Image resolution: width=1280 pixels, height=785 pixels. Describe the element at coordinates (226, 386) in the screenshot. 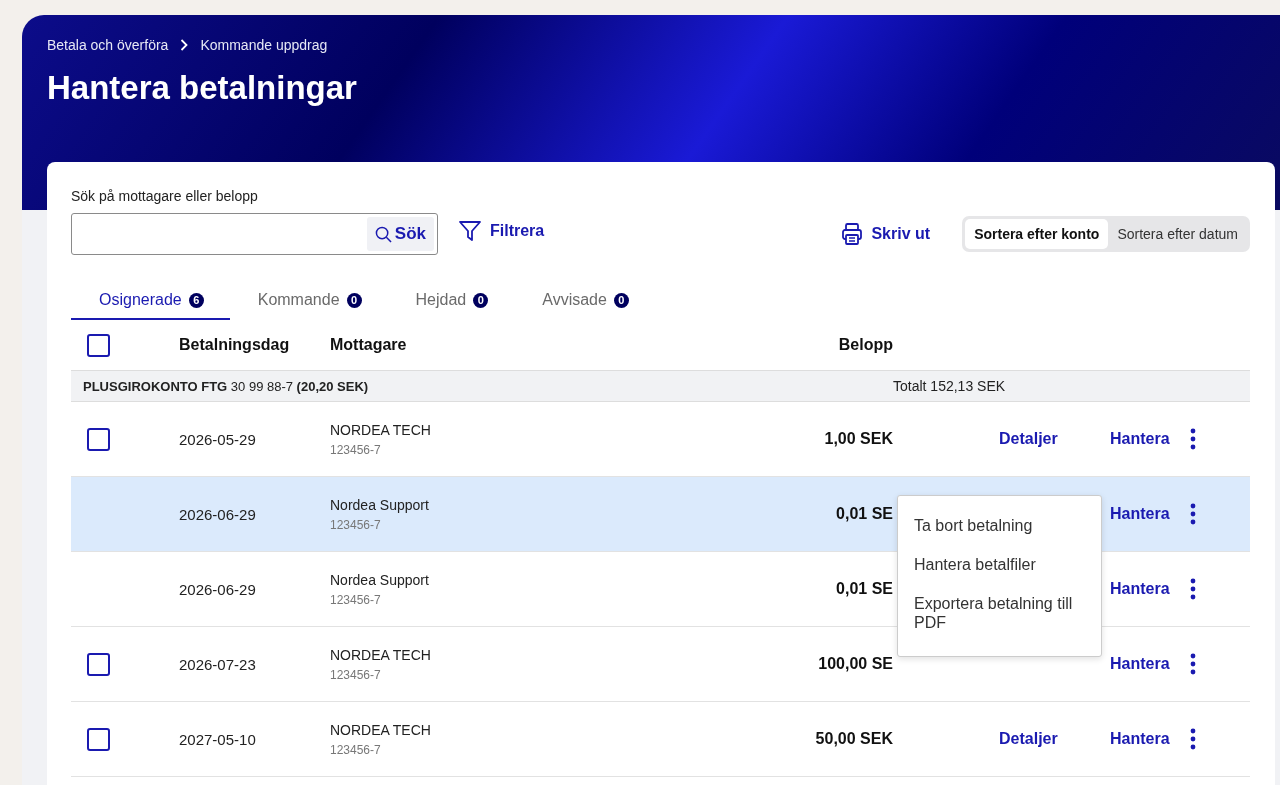

I see `account-name: PLUSGIROKONTO FTG 30 99 88-7 (20,20 SEK)` at that location.